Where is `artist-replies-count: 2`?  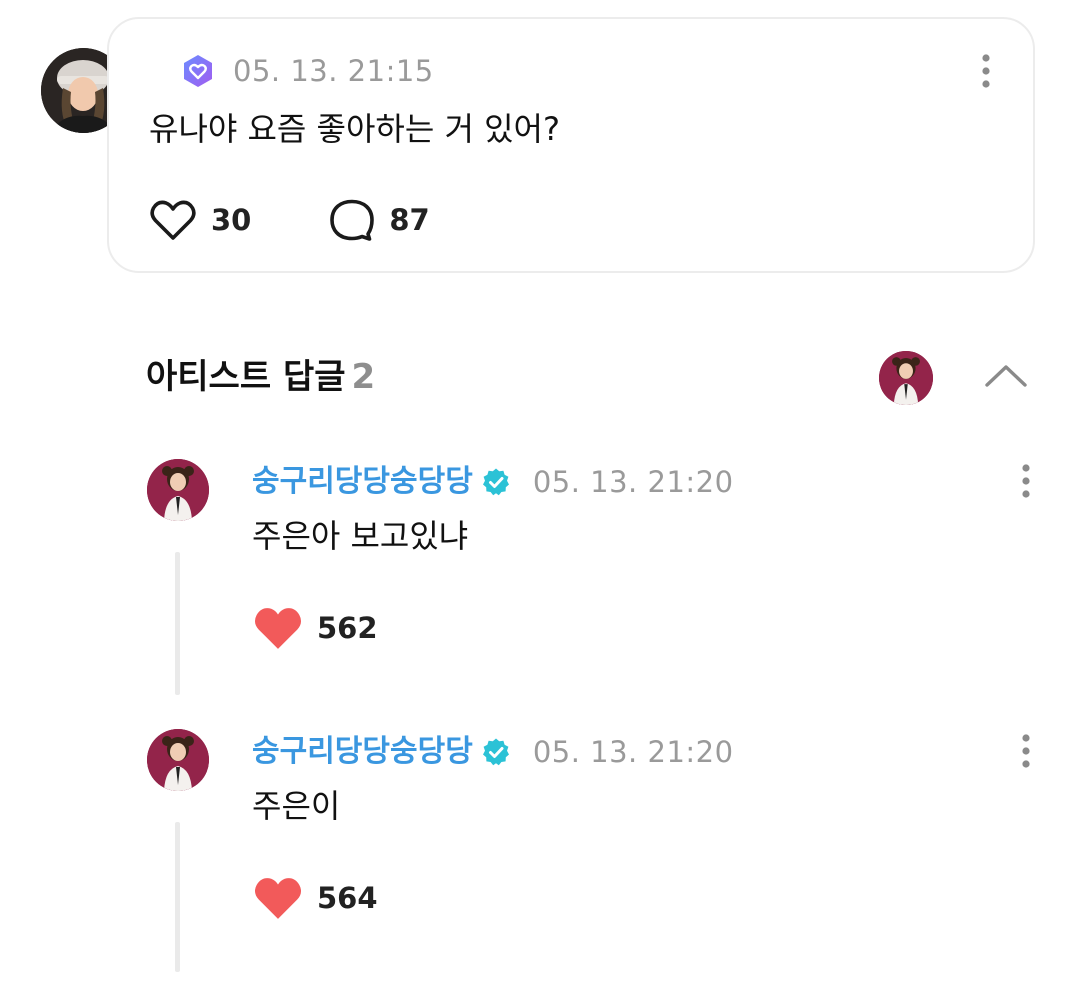
artist-replies-count: 2 is located at coordinates (363, 377).